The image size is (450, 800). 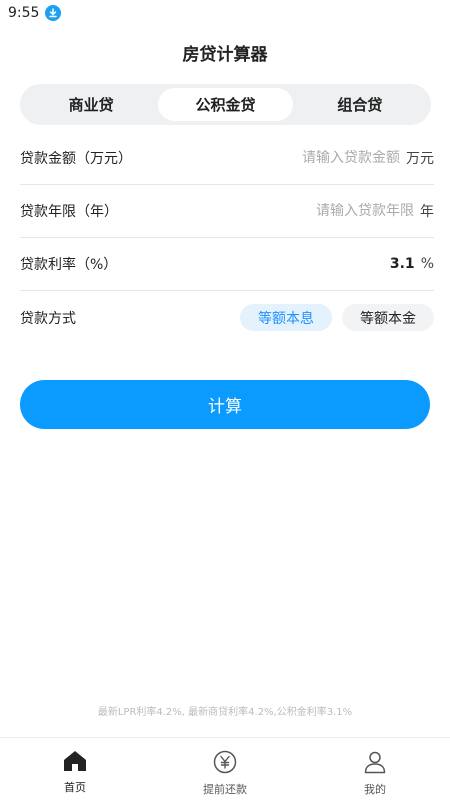 What do you see at coordinates (360, 104) in the screenshot?
I see `tab-combined-loan: 组合贷` at bounding box center [360, 104].